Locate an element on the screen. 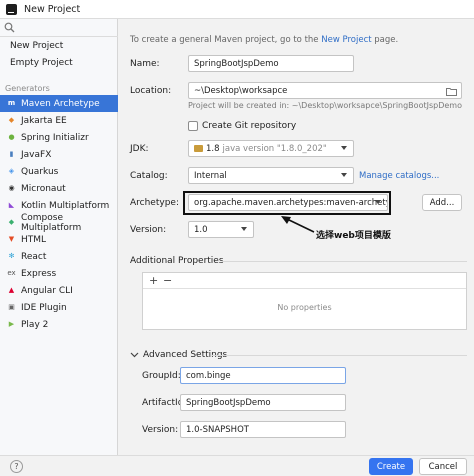  sidebar-search-input is located at coordinates (59, 28).